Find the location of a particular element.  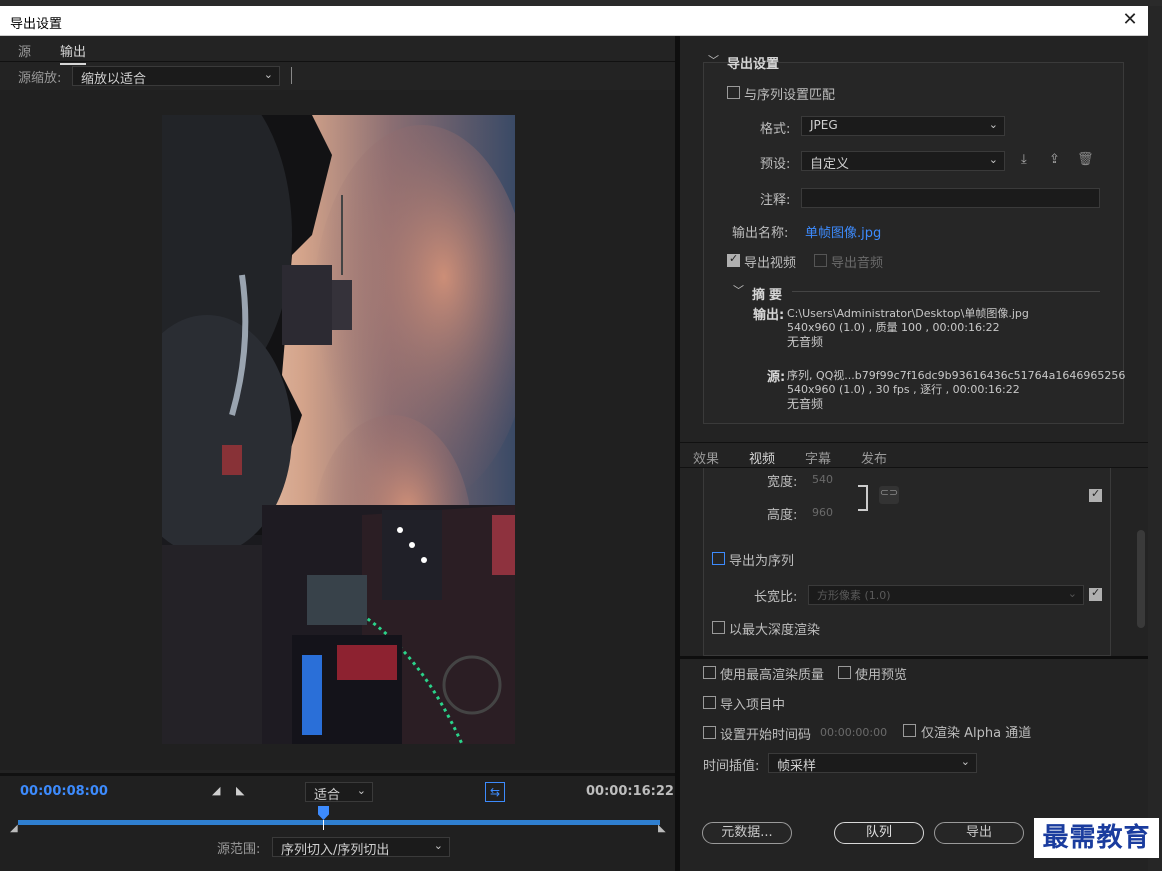

max-depth-label: 以最大深度渲染 is located at coordinates (775, 630).